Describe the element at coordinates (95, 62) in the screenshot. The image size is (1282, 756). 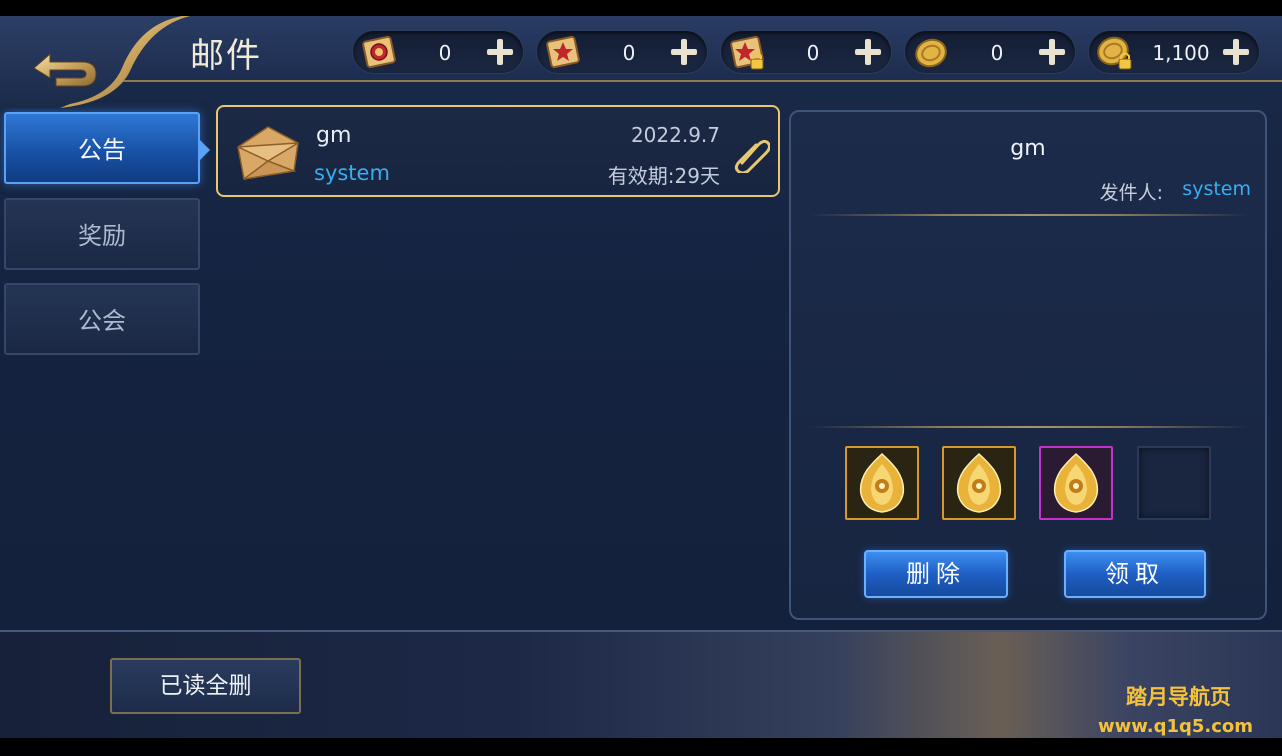
I see `back-arrow-icon` at that location.